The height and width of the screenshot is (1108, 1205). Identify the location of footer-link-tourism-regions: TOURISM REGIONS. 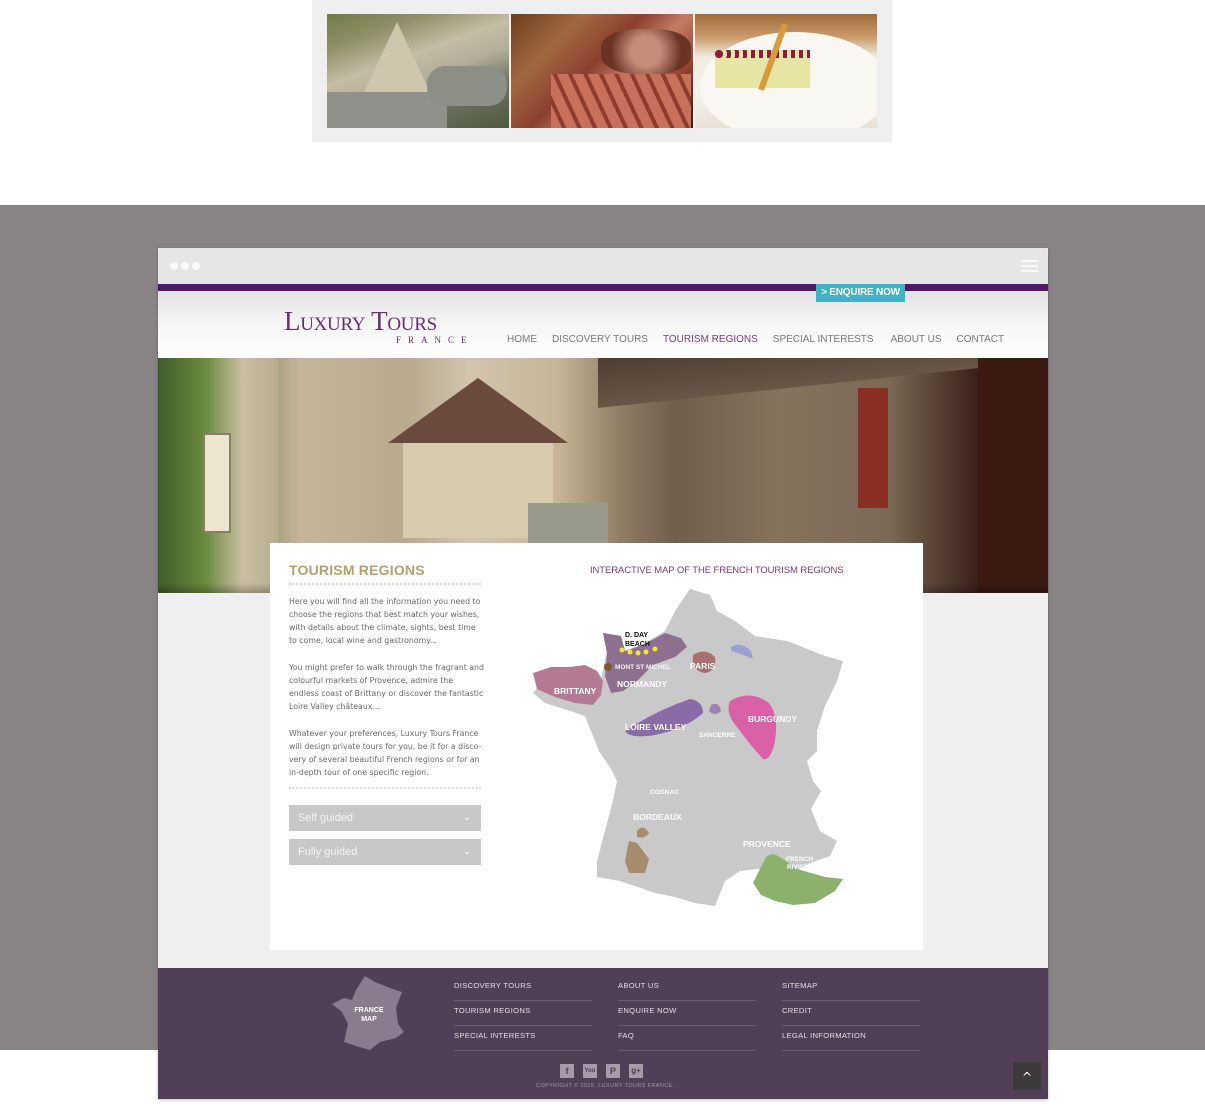
(523, 1013).